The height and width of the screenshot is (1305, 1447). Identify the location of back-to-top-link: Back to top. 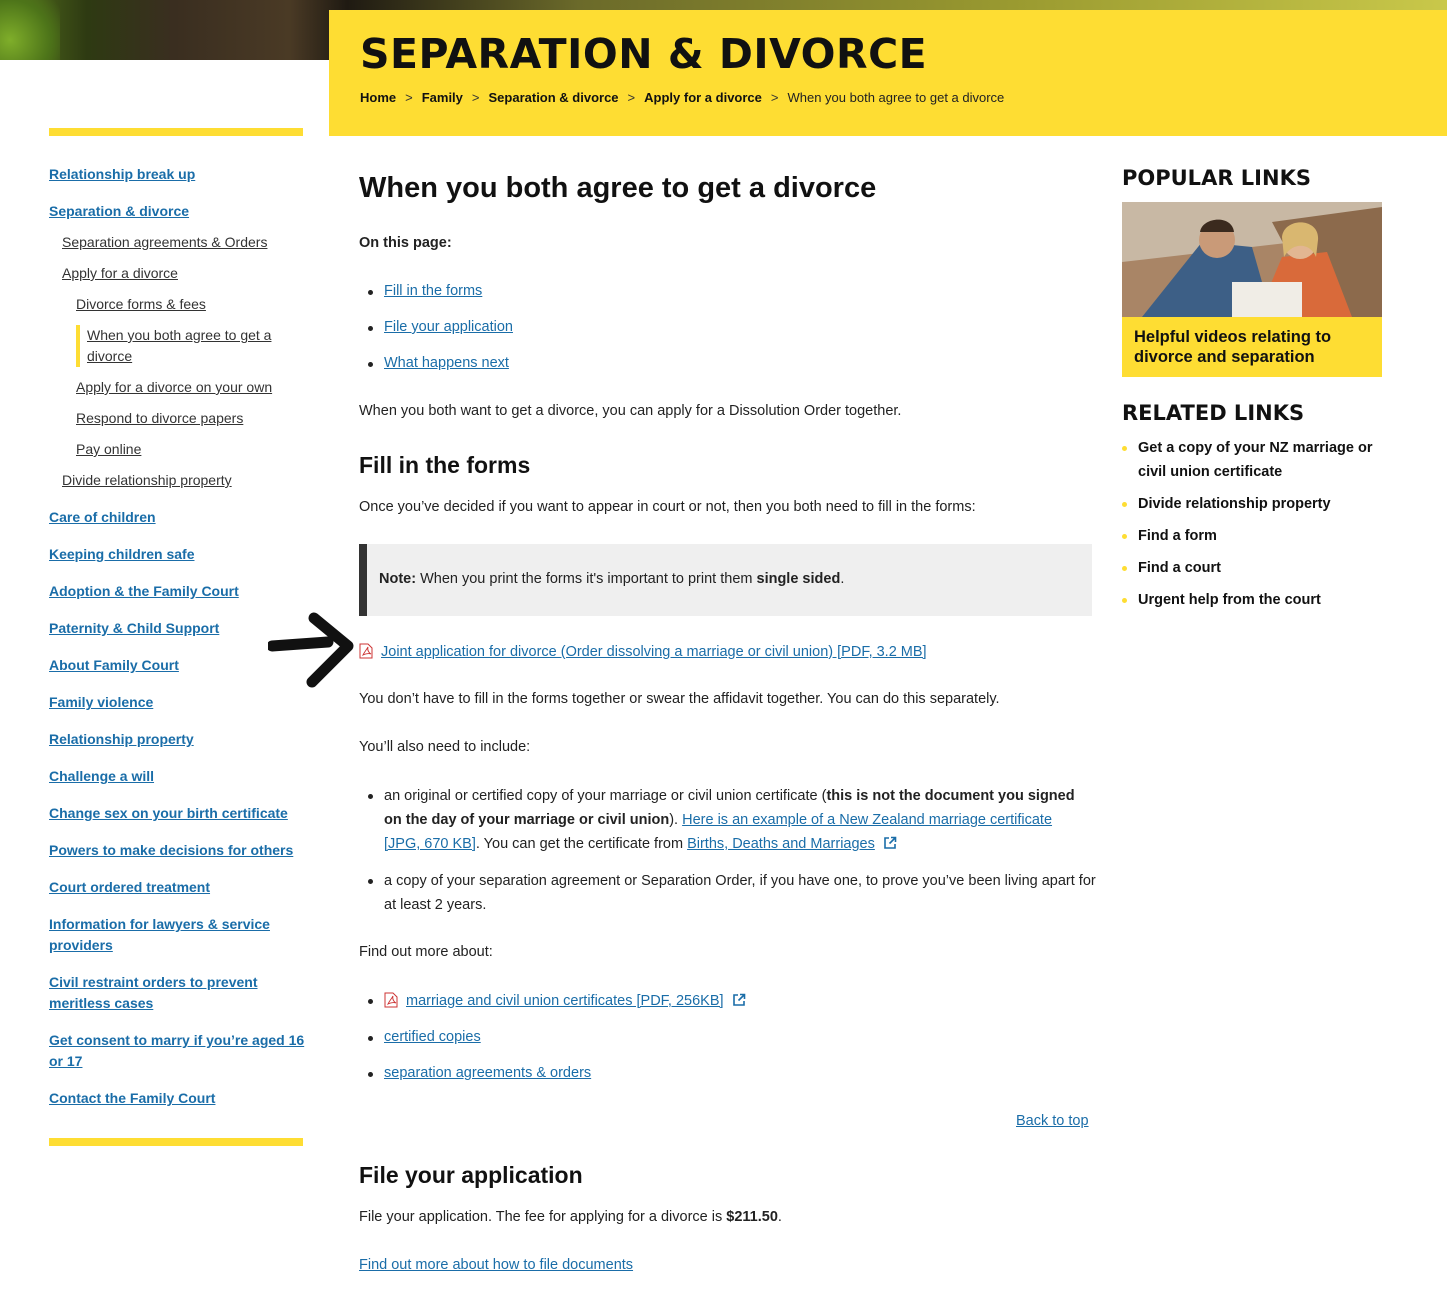
(1052, 1121).